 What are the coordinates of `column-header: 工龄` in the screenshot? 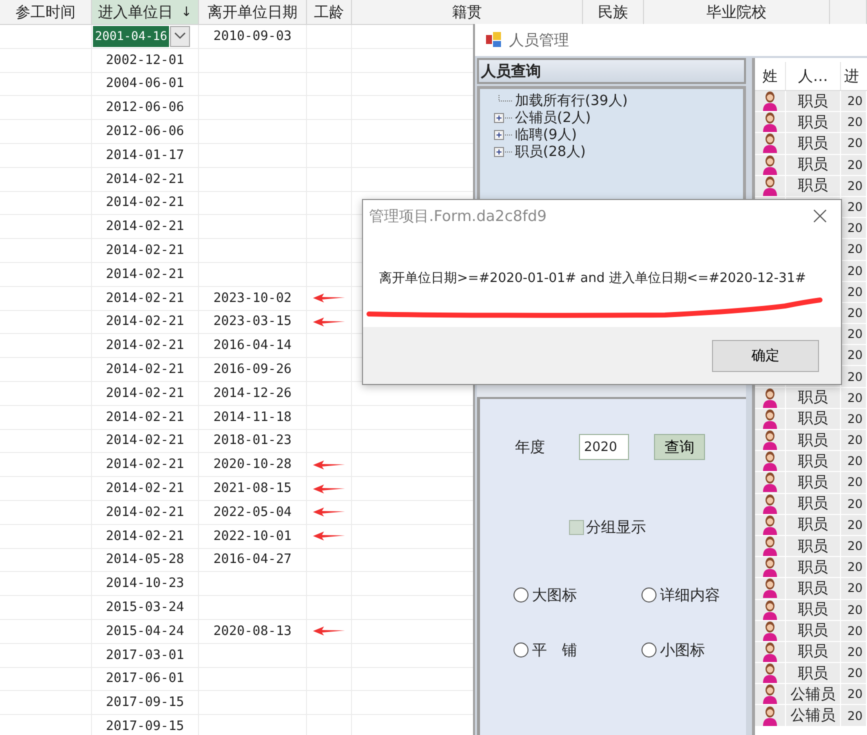 It's located at (329, 12).